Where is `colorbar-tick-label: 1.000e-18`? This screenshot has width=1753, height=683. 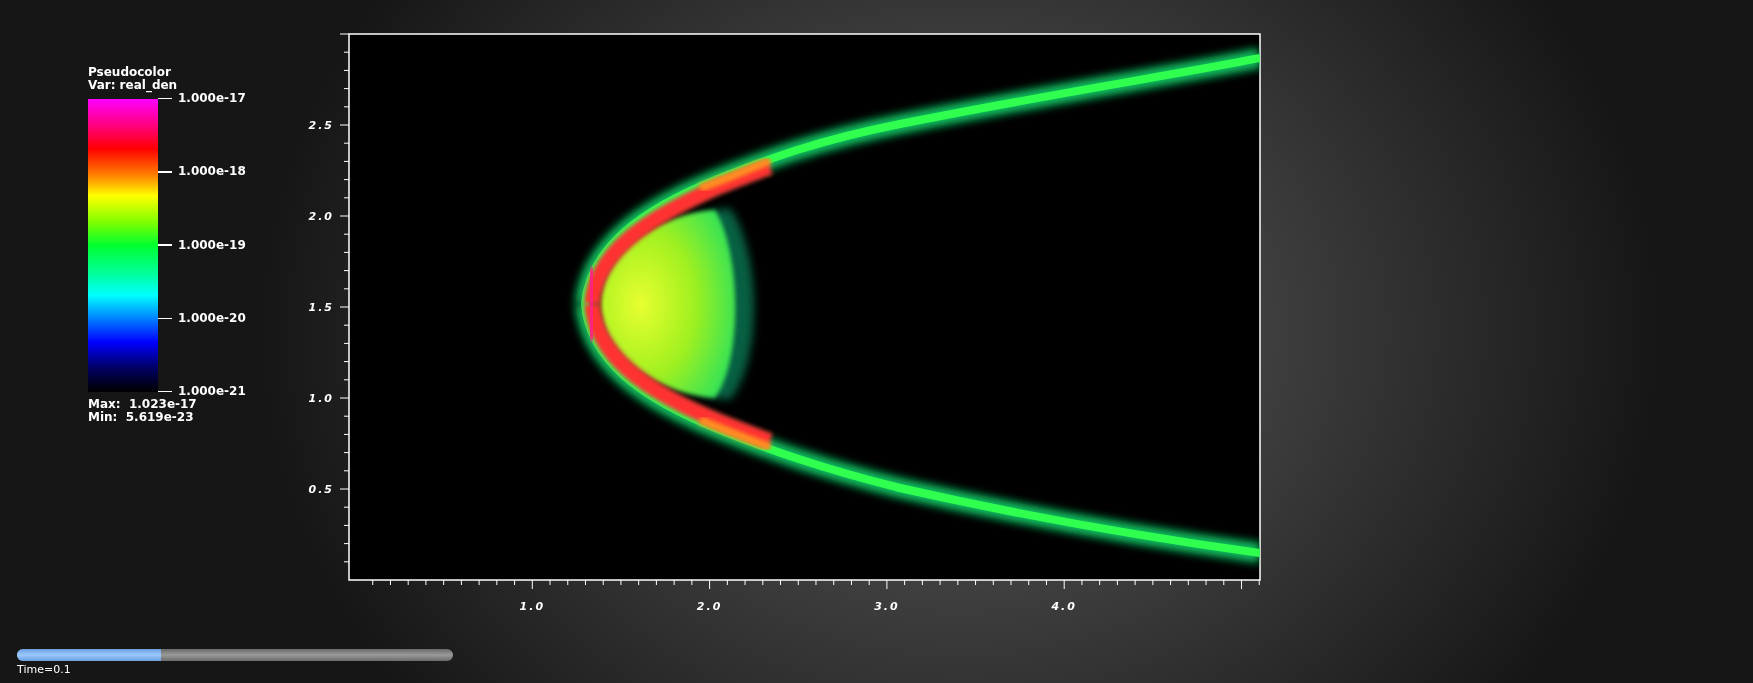 colorbar-tick-label: 1.000e-18 is located at coordinates (212, 172).